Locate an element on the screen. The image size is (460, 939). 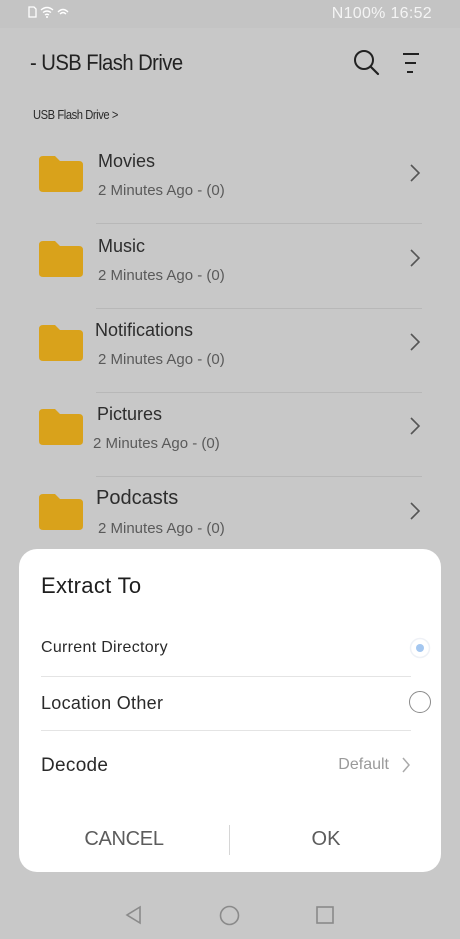
recent-apps-icon is located at coordinates (325, 915).